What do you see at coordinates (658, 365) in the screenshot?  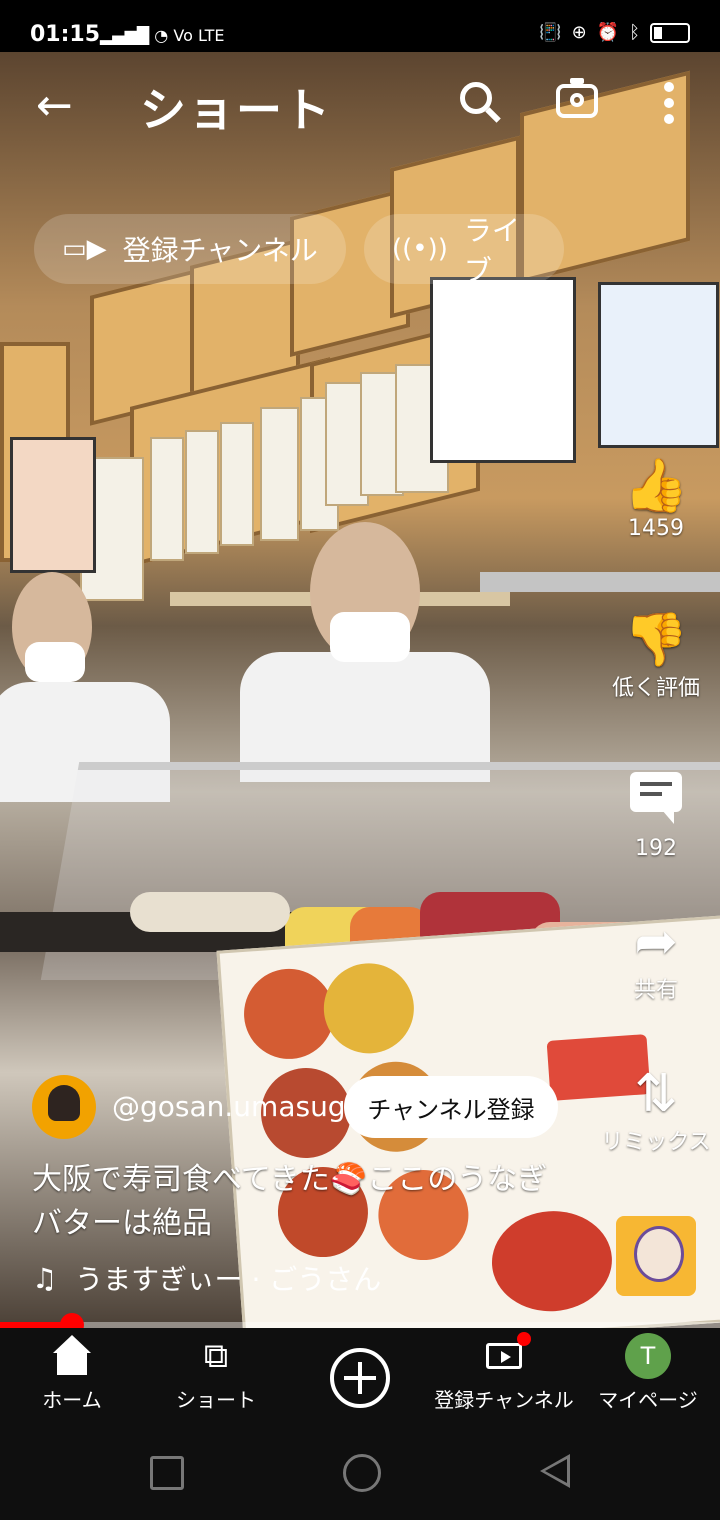 I see `ramune-poster` at bounding box center [658, 365].